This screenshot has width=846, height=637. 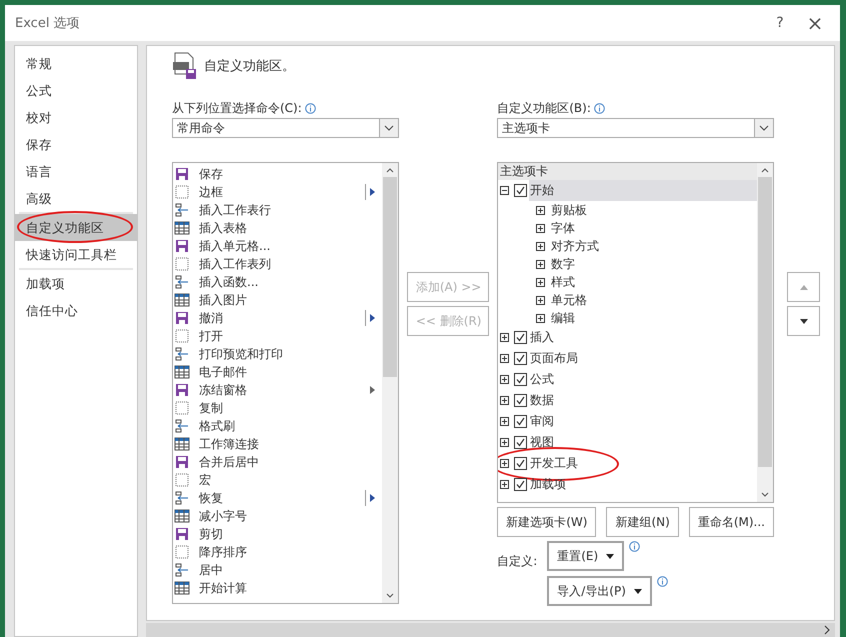 What do you see at coordinates (277, 174) in the screenshot?
I see `command-item: 保存` at bounding box center [277, 174].